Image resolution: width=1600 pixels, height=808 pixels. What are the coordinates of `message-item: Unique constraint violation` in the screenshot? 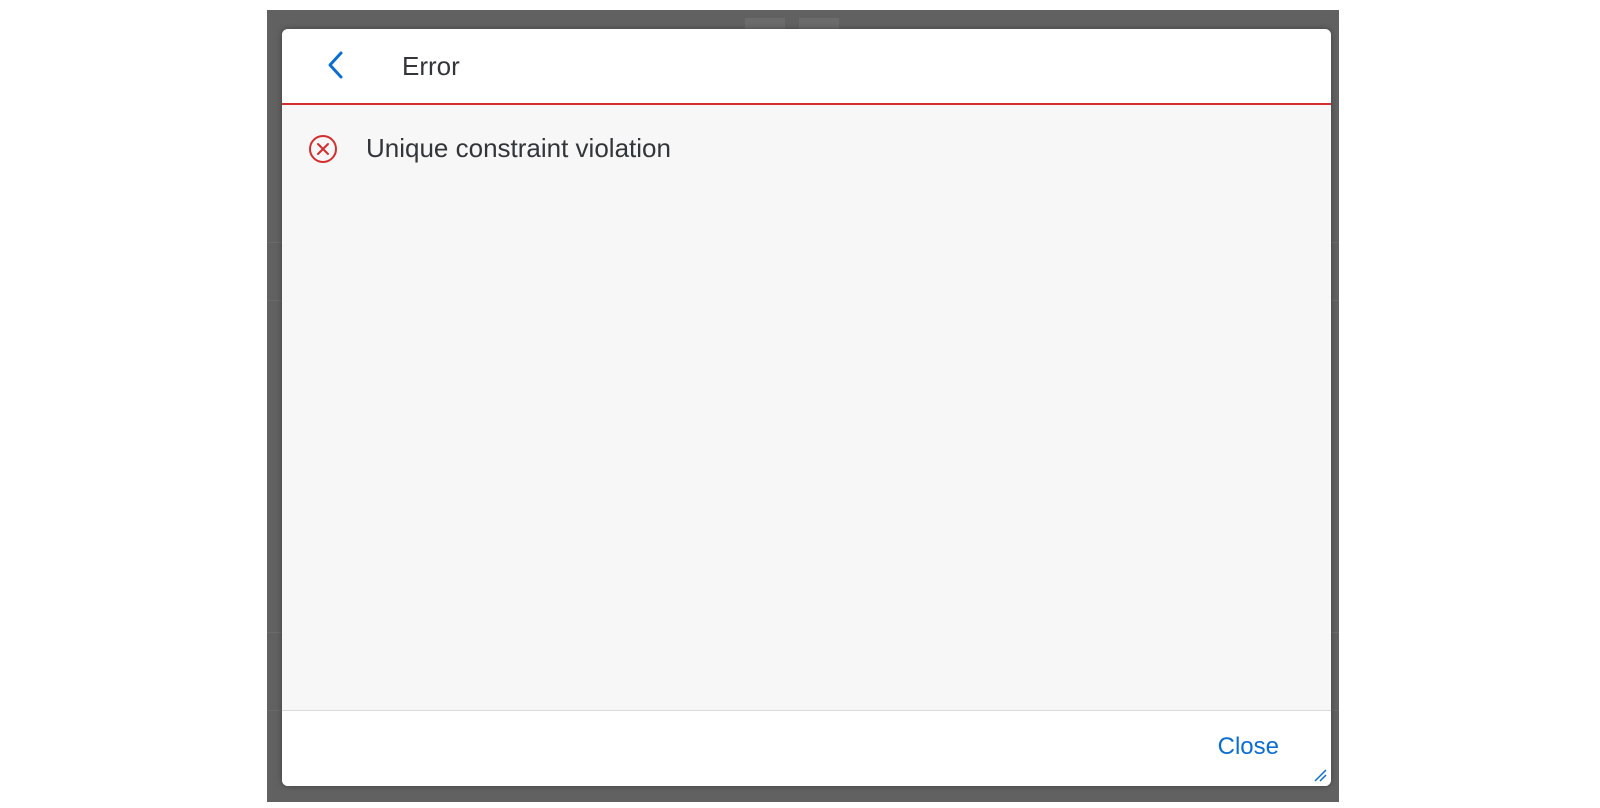 It's located at (489, 148).